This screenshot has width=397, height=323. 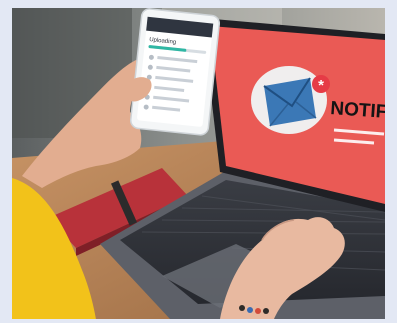 What do you see at coordinates (290, 102) in the screenshot?
I see `envelope-icon` at bounding box center [290, 102].